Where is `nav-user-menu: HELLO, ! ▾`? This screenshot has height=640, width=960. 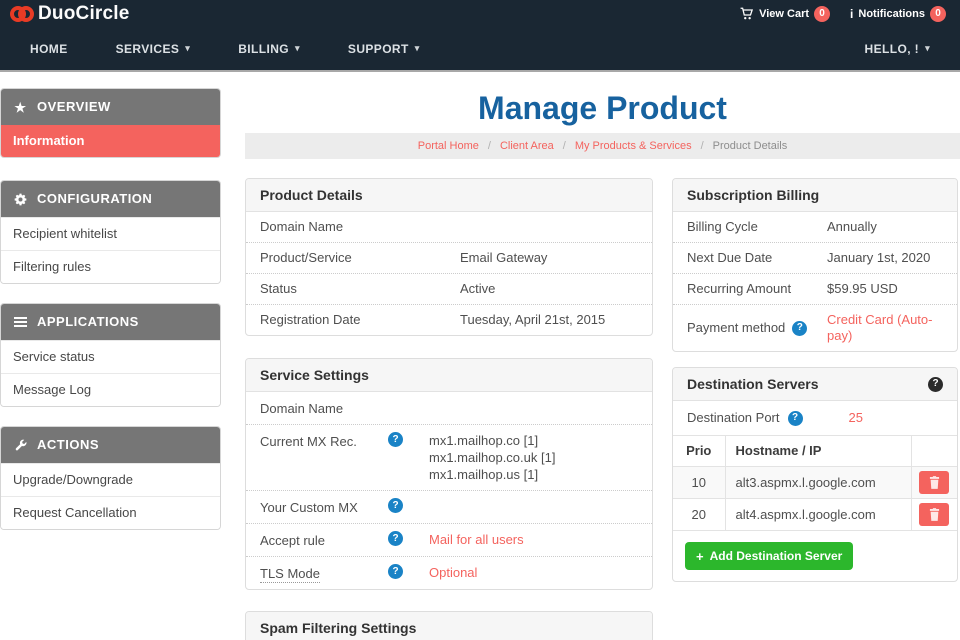
nav-user-menu: HELLO, ! ▾ is located at coordinates (897, 49).